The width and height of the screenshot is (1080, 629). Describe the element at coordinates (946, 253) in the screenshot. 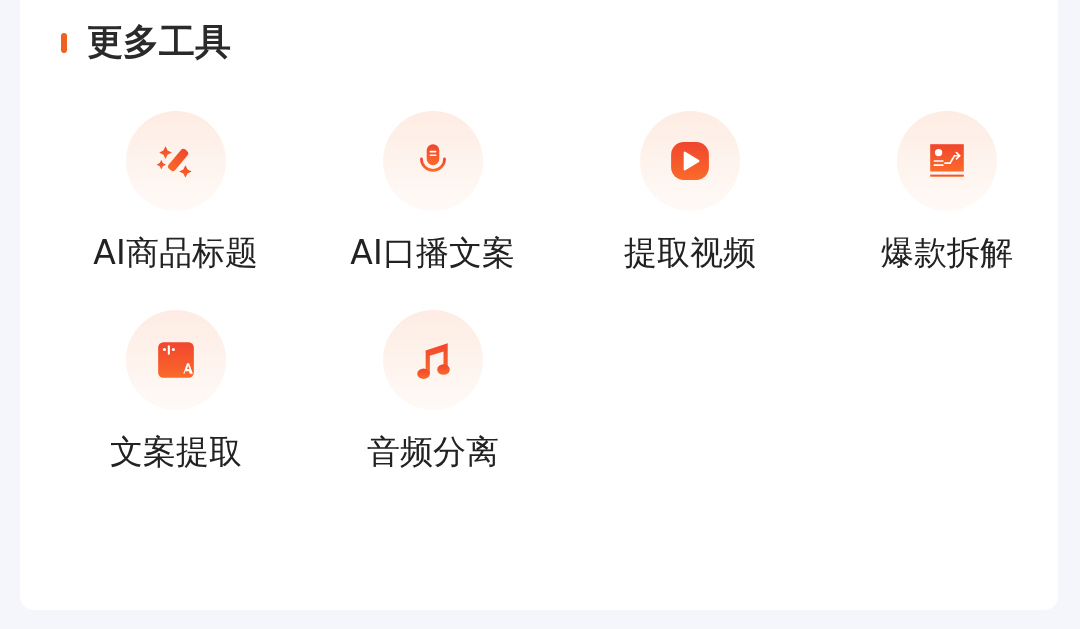

I see `tool-label: 爆款拆解` at that location.